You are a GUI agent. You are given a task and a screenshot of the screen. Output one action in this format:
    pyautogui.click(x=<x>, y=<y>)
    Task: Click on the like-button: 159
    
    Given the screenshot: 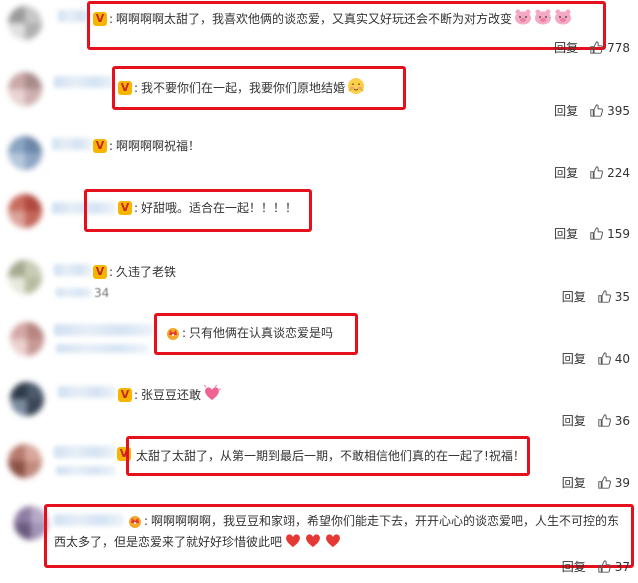 What is the action you would take?
    pyautogui.click(x=610, y=234)
    